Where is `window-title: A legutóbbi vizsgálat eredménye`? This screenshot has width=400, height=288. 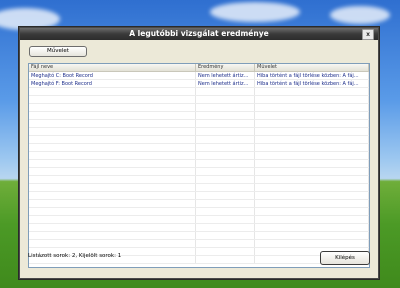
window-title: A legutóbbi vizsgálat eredménye is located at coordinates (199, 33).